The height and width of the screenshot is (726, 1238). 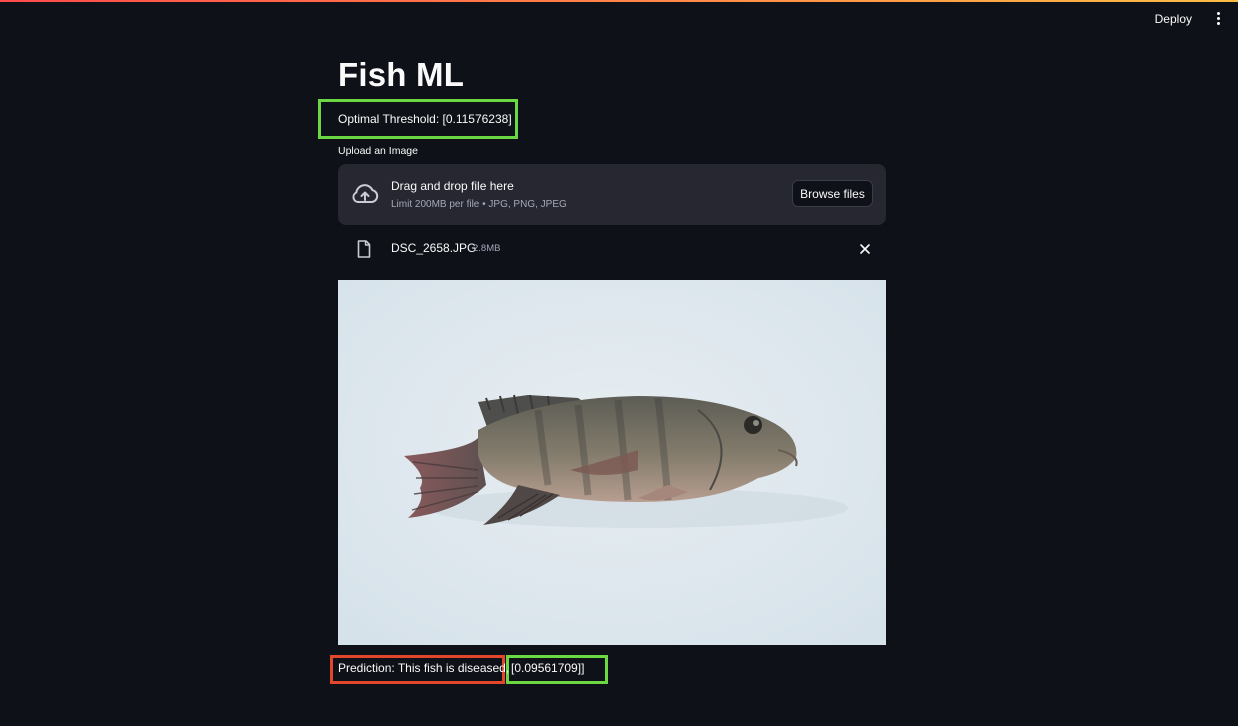 What do you see at coordinates (865, 249) in the screenshot?
I see `remove-file-close-icon` at bounding box center [865, 249].